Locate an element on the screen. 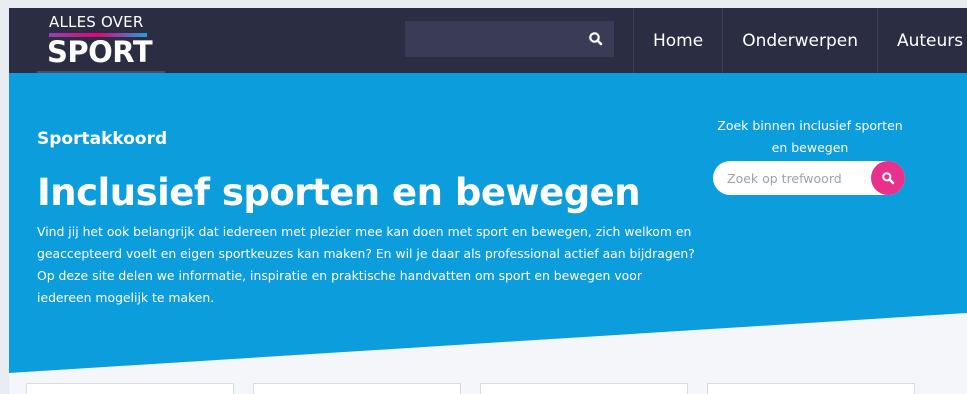 The height and width of the screenshot is (394, 967). logo-main-text: SPORT is located at coordinates (100, 52).